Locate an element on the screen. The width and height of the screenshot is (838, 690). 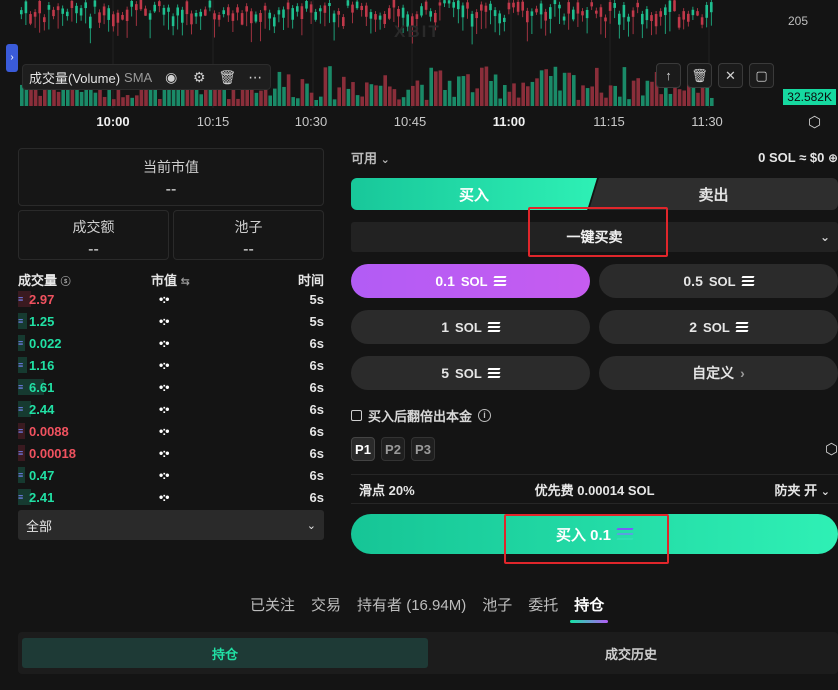
bottom-tabs: 已关注 交易 持有者 (16.94M) 池子 委托 持仓 is located at coordinates (429, 608).